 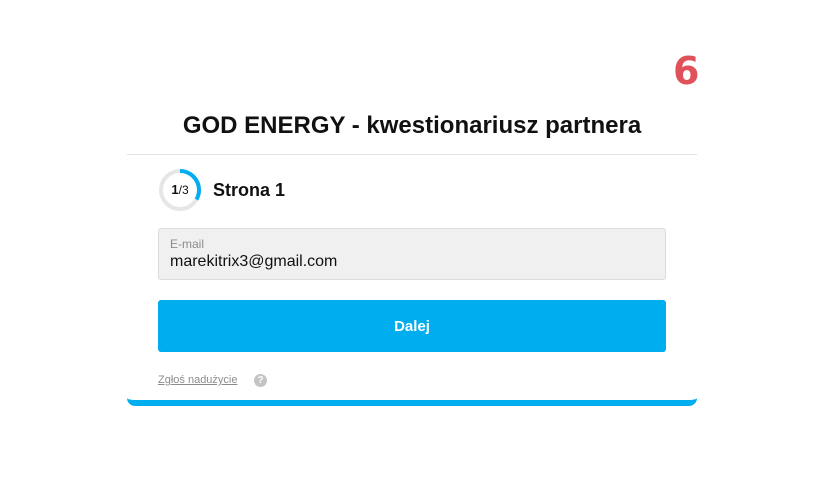 What do you see at coordinates (198, 380) in the screenshot?
I see `report-abuse-link: Zgłoś nadużycie` at bounding box center [198, 380].